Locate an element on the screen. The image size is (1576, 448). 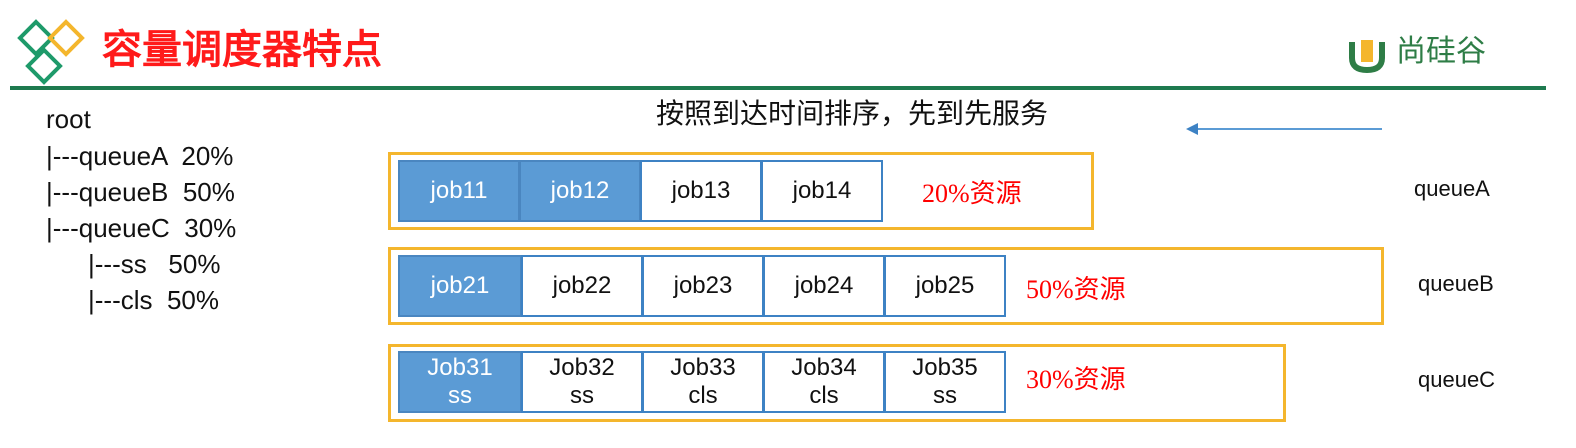
job-cell: job21 is located at coordinates (460, 286).